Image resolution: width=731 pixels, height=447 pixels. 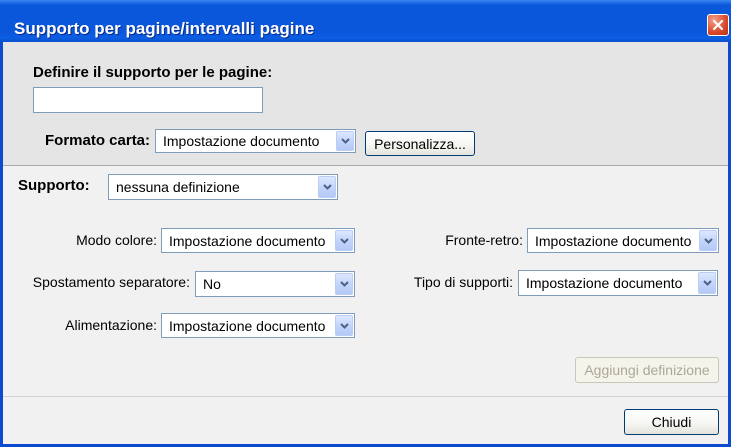 What do you see at coordinates (148, 100) in the screenshot?
I see `define-pages-input` at bounding box center [148, 100].